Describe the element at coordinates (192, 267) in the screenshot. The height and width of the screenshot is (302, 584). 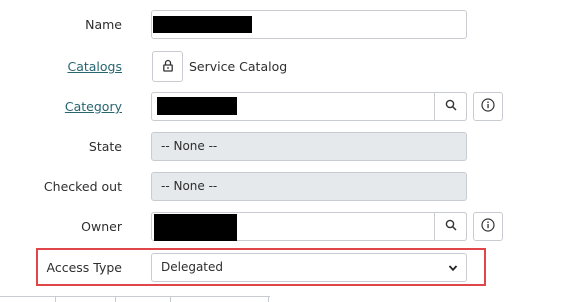
I see `access-type-value: Delegated` at that location.